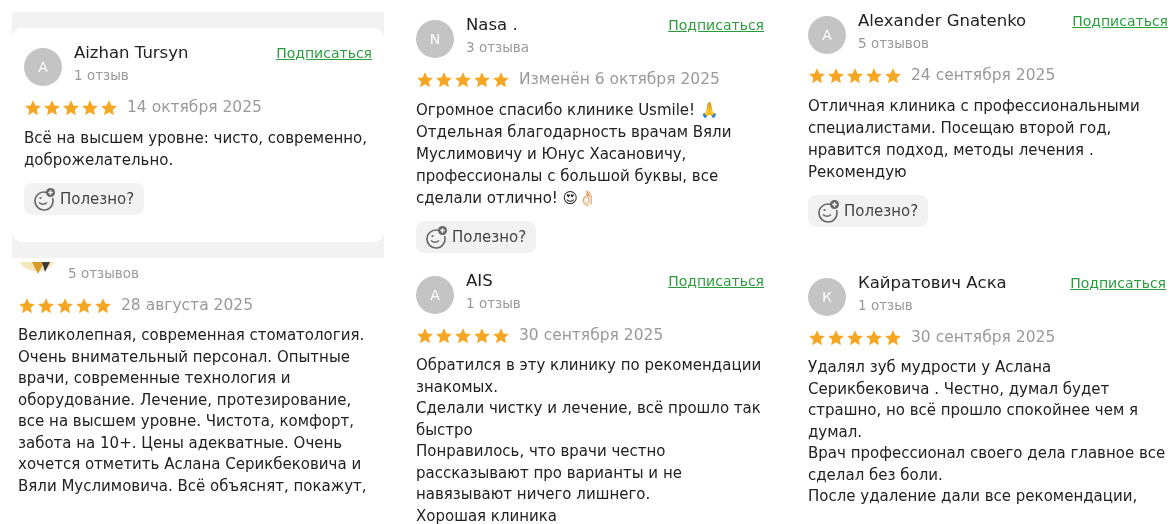 This screenshot has height=524, width=1176. What do you see at coordinates (974, 140) in the screenshot?
I see `review-text: Отличная клиника с профессиональными специалистами. Посещаю второй год, нравится подход, методы лечения . Рекомендую` at bounding box center [974, 140].